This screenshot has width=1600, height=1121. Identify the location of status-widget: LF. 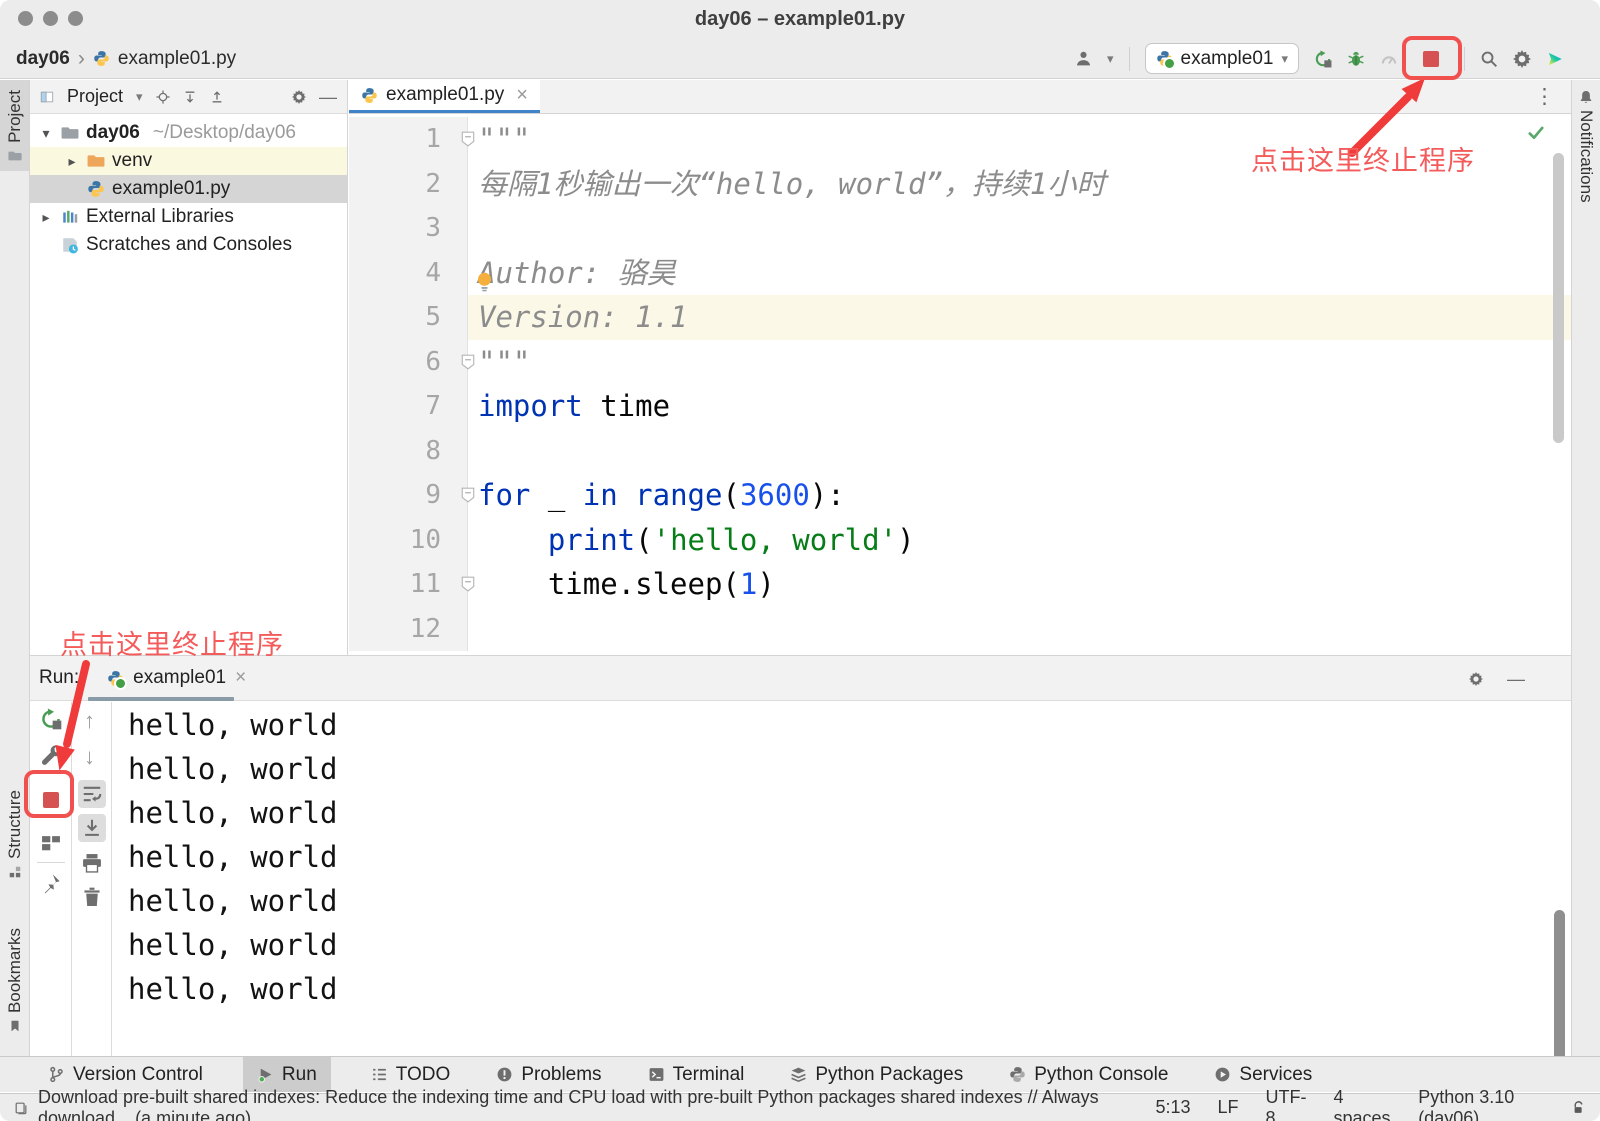
(1227, 1107).